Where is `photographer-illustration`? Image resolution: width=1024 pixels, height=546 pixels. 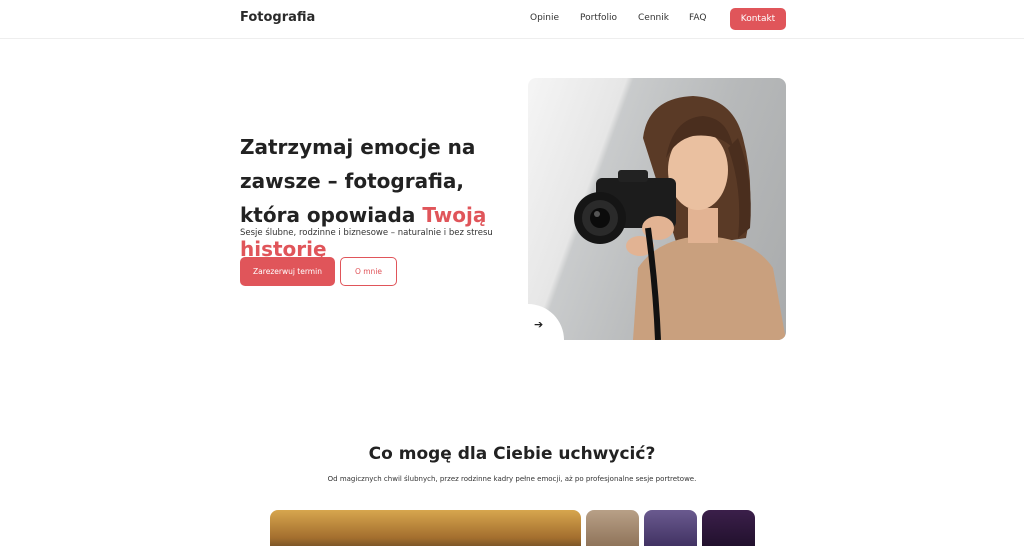
photographer-illustration is located at coordinates (680, 218).